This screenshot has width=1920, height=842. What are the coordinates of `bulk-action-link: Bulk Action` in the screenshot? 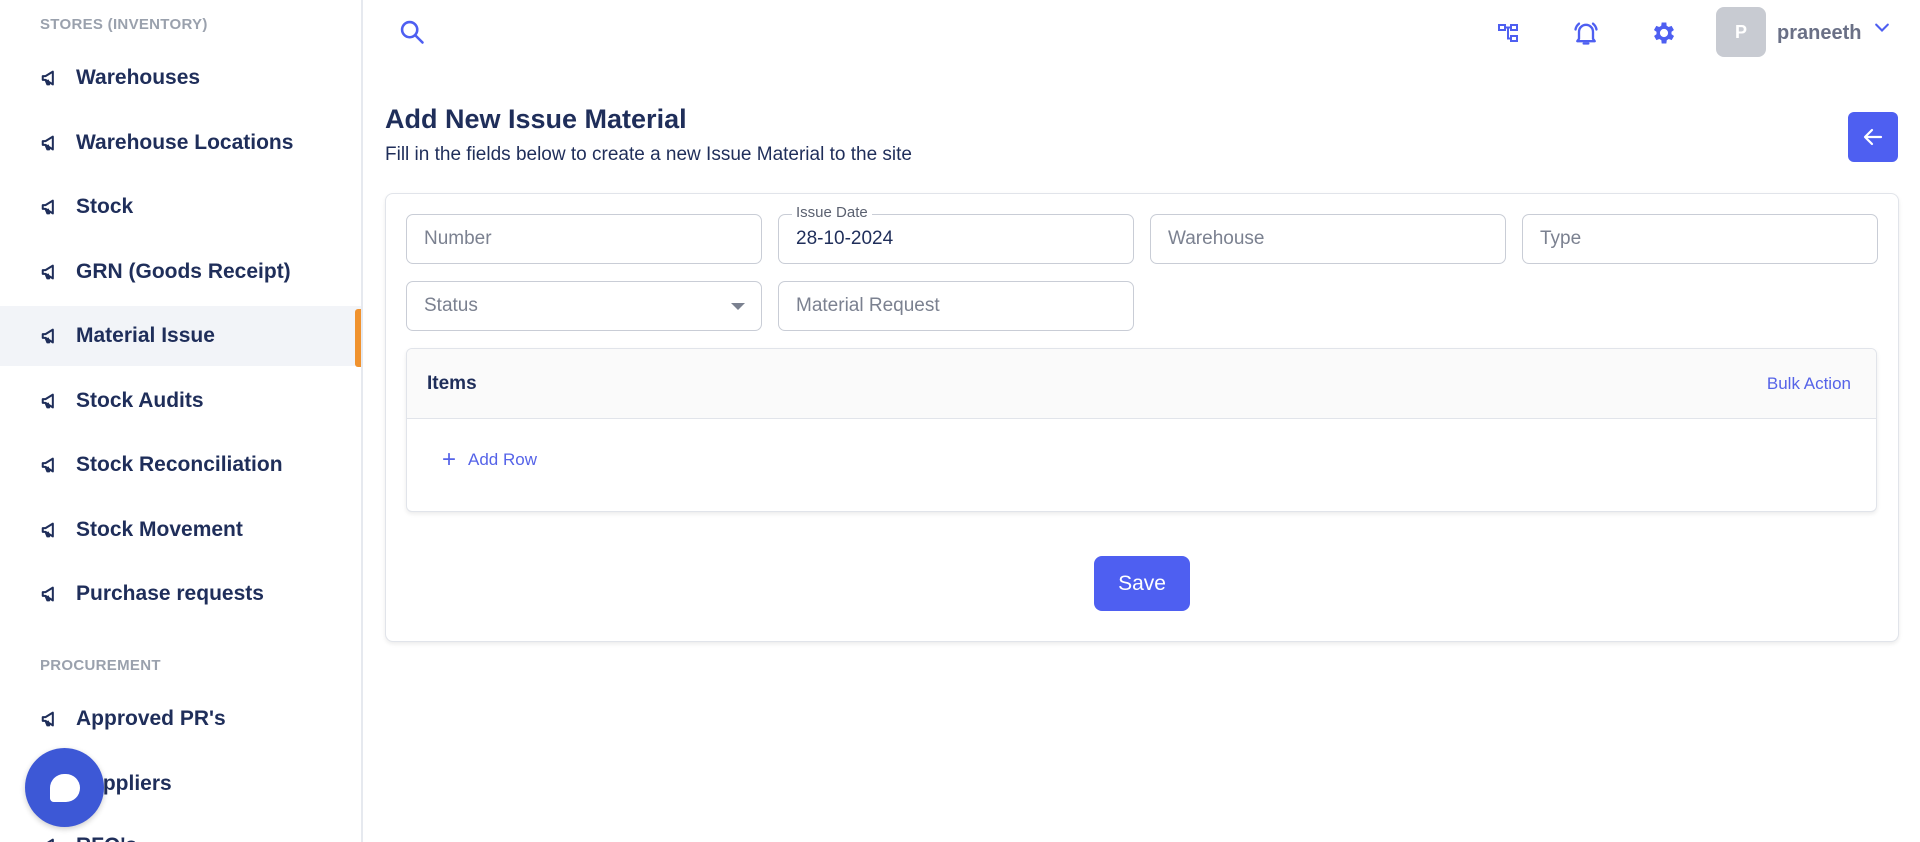 It's located at (1809, 384).